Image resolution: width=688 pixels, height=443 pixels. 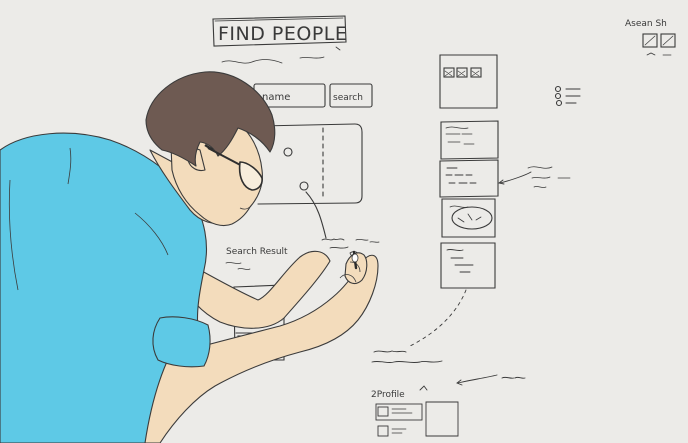 I want to click on top-right-sketch: Asean Sh, so click(x=650, y=37).